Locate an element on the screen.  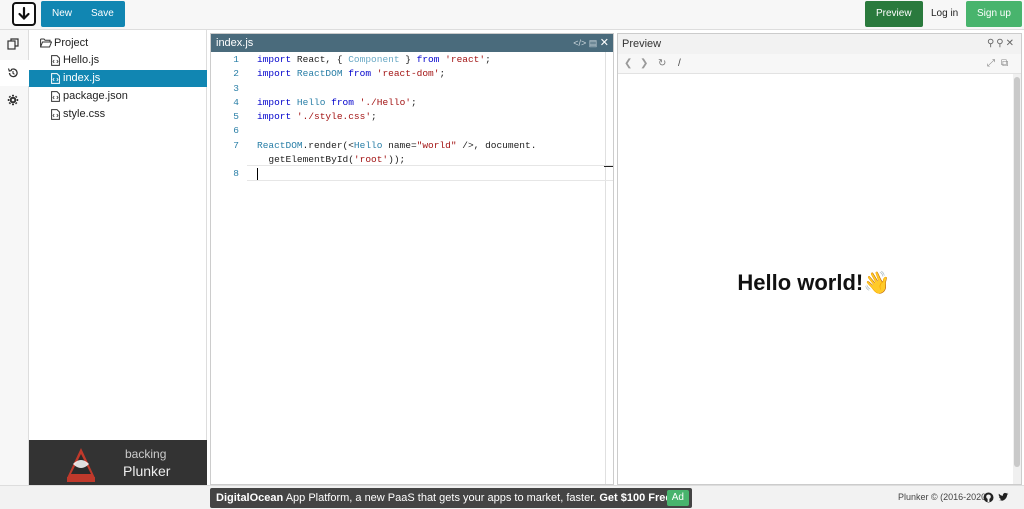
file-label: style.css is located at coordinates (84, 114).